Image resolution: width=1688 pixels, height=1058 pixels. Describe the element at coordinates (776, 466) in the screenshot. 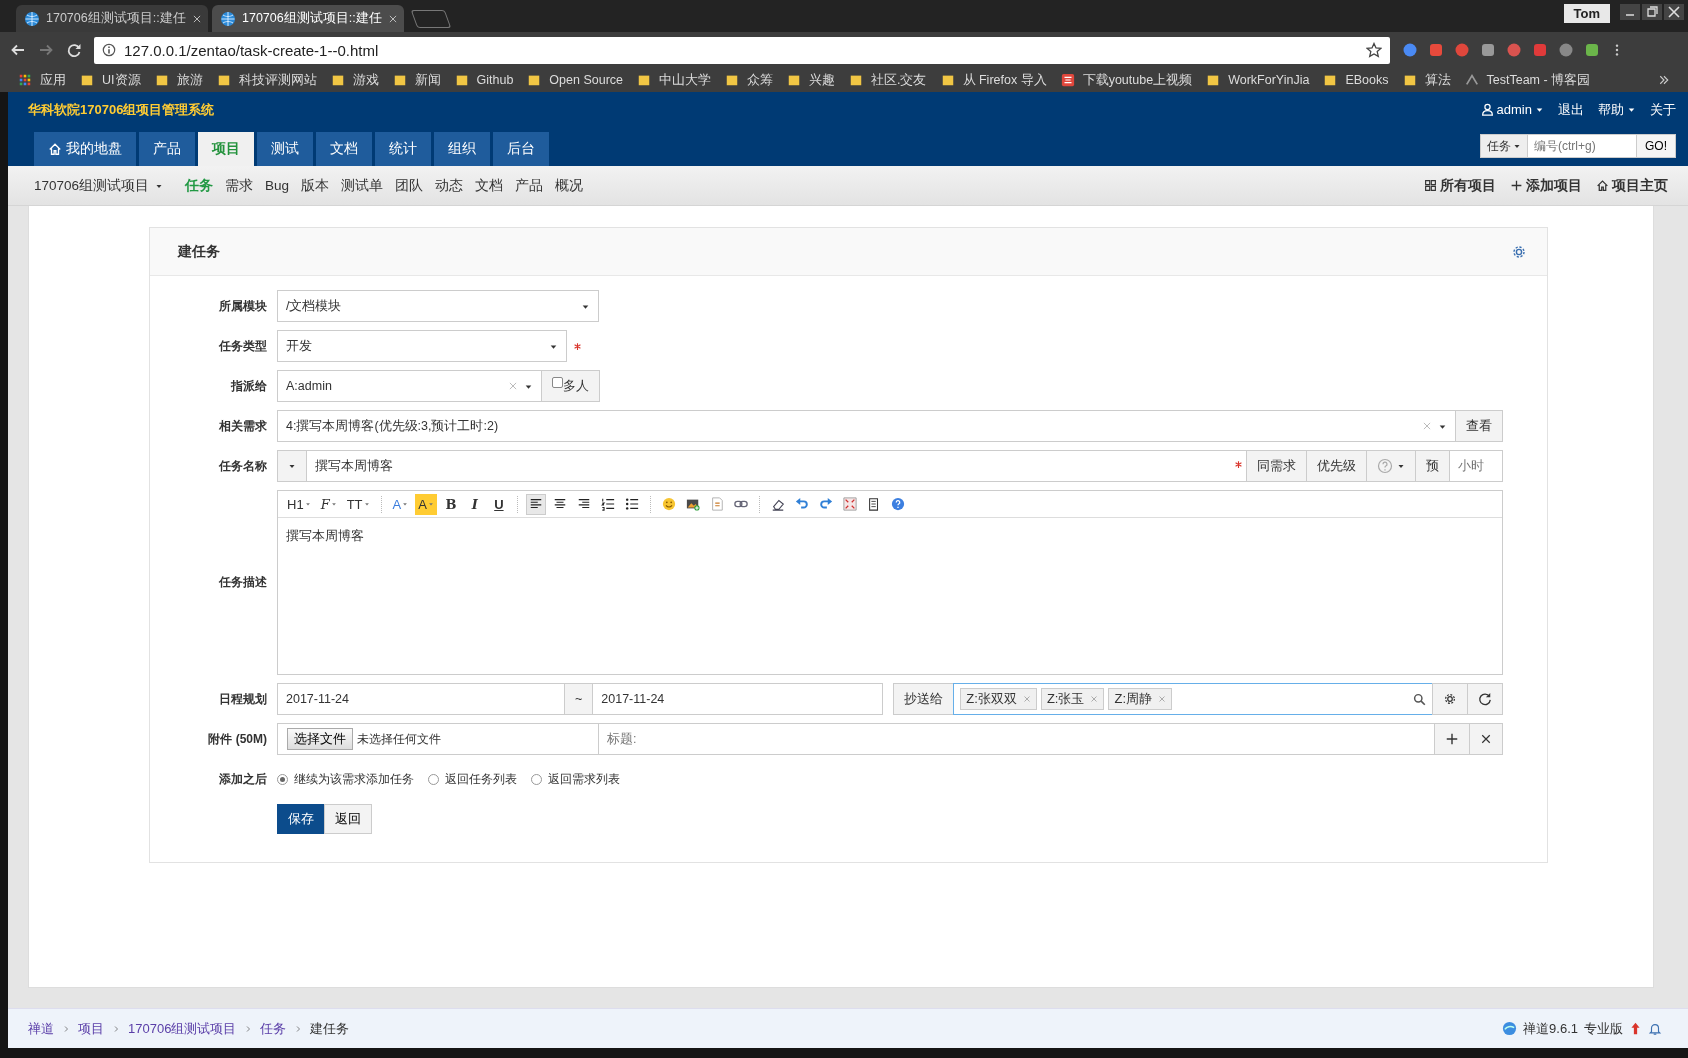

I see `task-name-field: 撰写本周博客` at that location.